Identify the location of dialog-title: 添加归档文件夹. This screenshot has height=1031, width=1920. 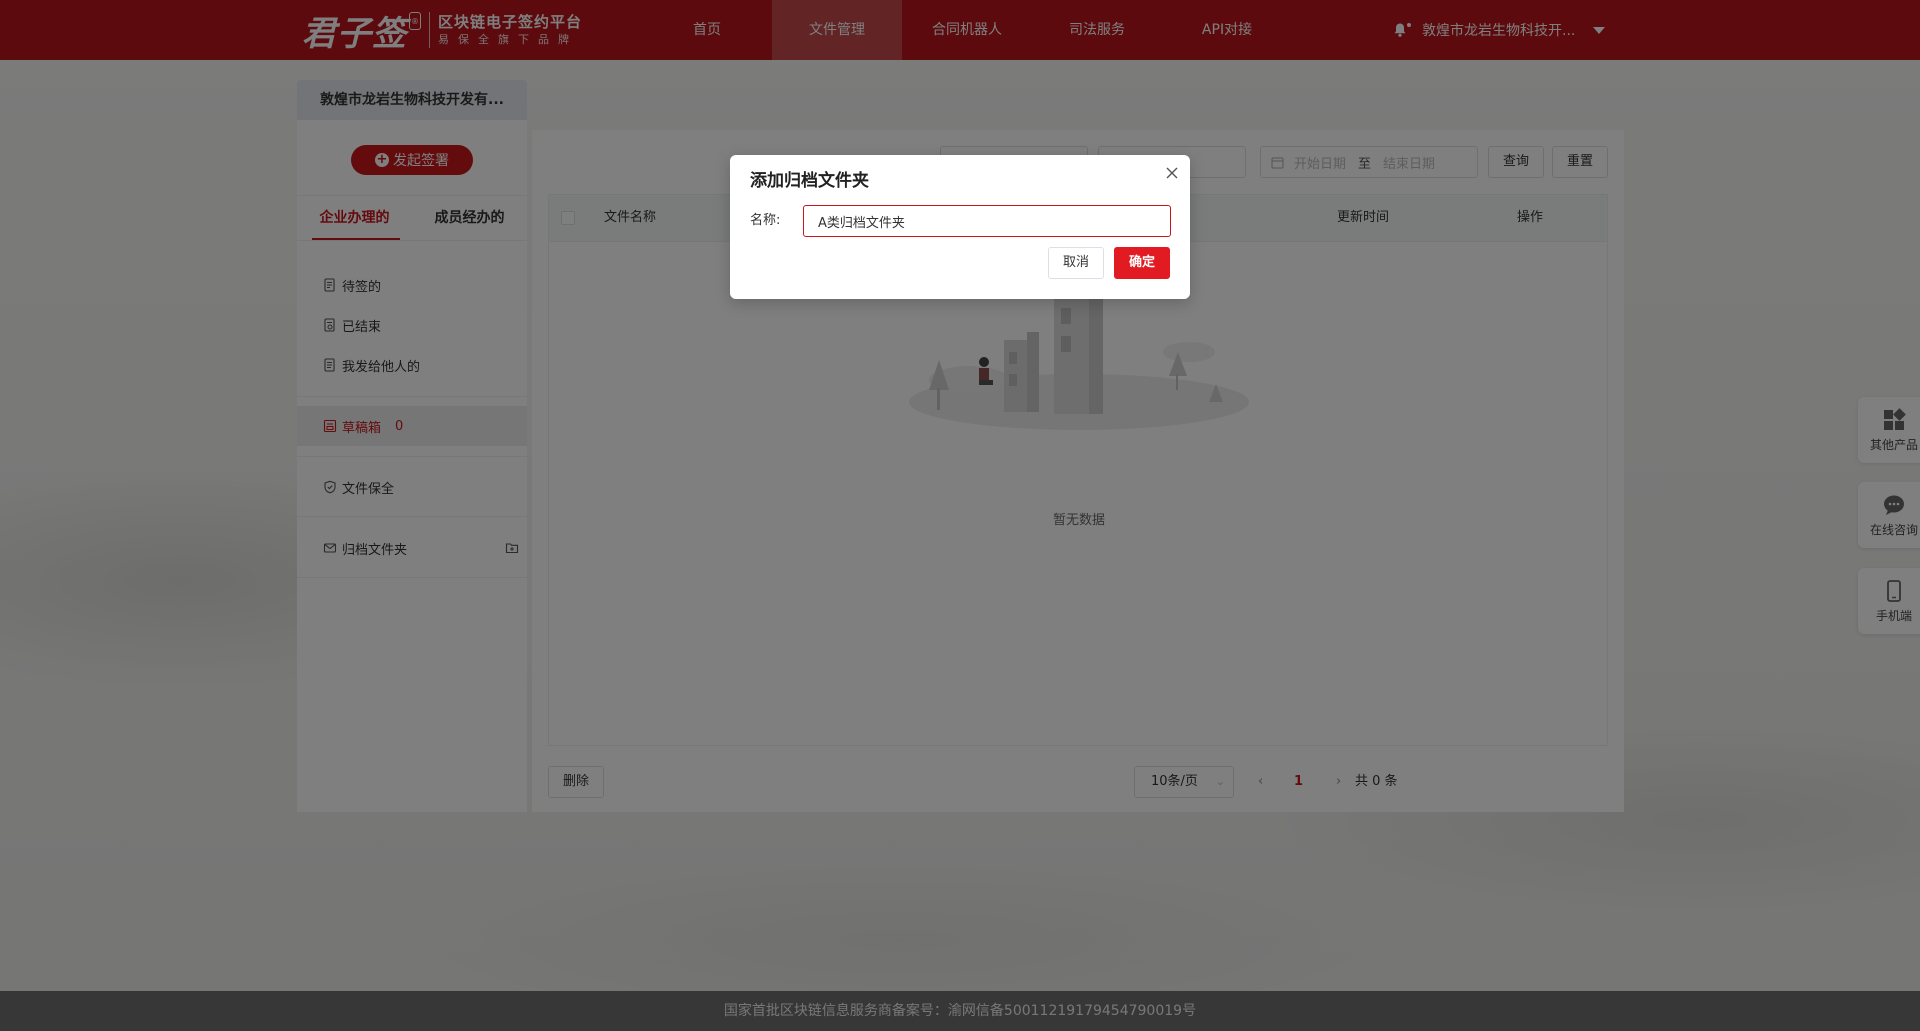
(809, 181).